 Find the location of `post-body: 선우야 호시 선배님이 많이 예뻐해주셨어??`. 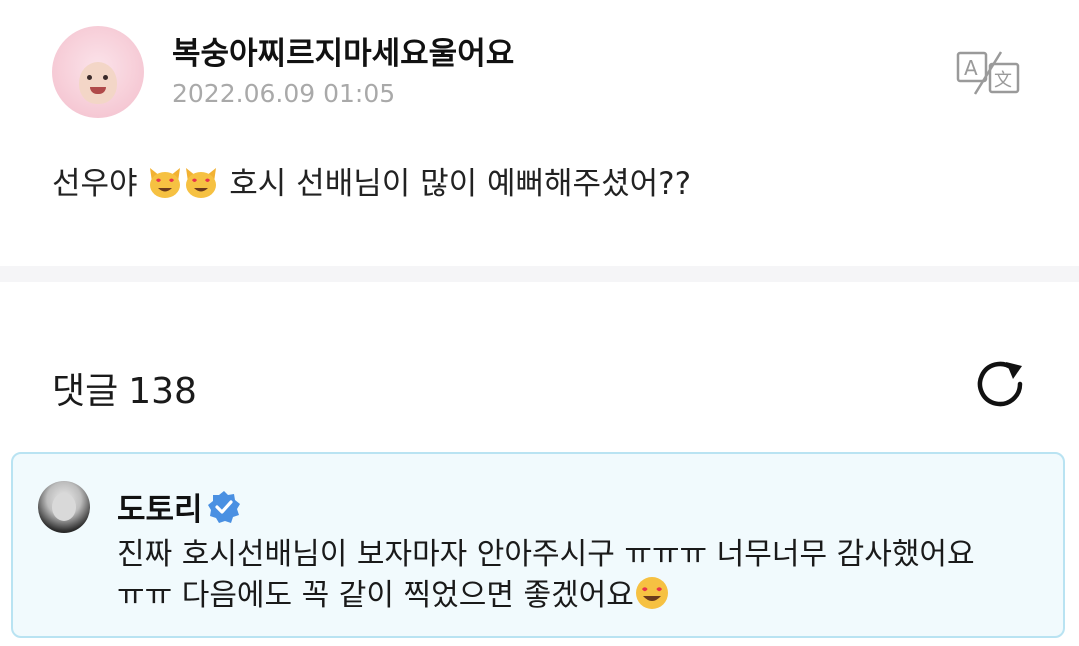

post-body: 선우야 호시 선배님이 많이 예뻐해주셨어?? is located at coordinates (371, 180).